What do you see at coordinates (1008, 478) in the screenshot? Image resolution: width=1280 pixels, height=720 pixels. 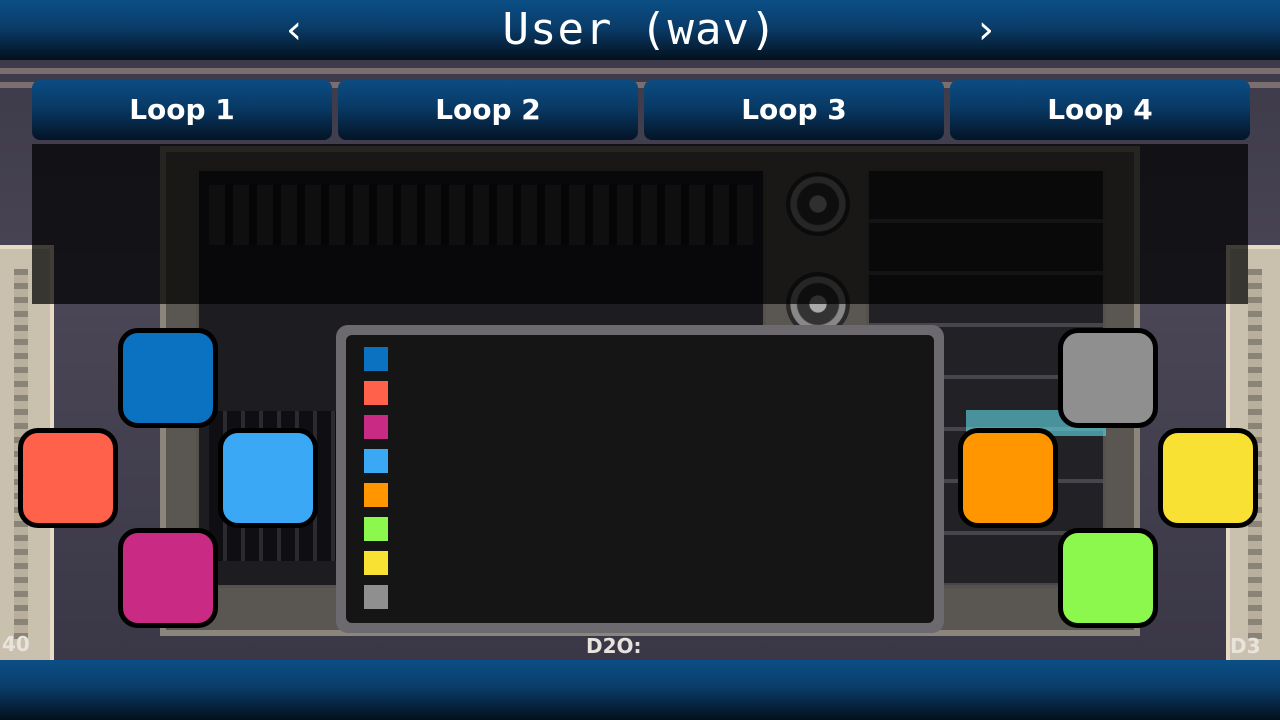 I see `pad-right-left` at bounding box center [1008, 478].